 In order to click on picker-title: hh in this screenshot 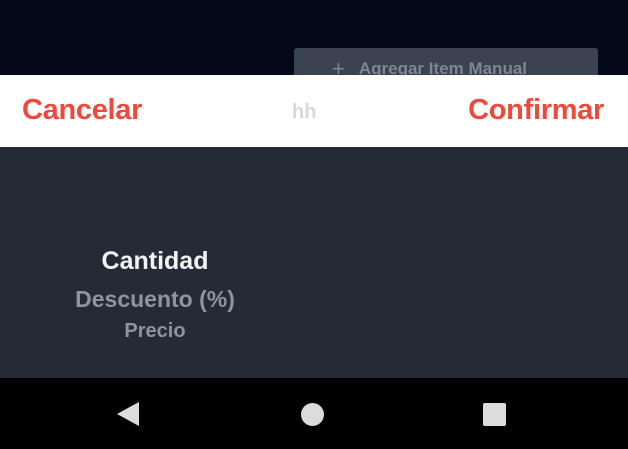, I will do `click(304, 112)`.